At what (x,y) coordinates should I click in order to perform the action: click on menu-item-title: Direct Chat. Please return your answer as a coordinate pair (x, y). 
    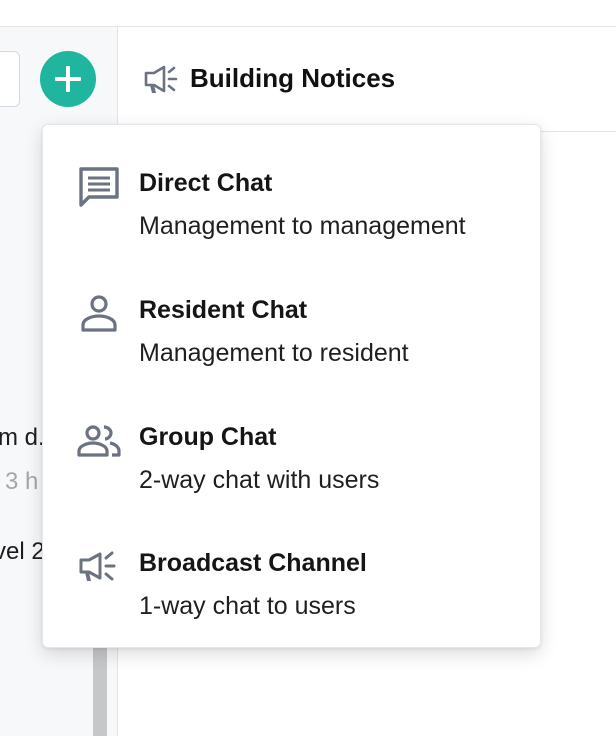
    Looking at the image, I should click on (206, 183).